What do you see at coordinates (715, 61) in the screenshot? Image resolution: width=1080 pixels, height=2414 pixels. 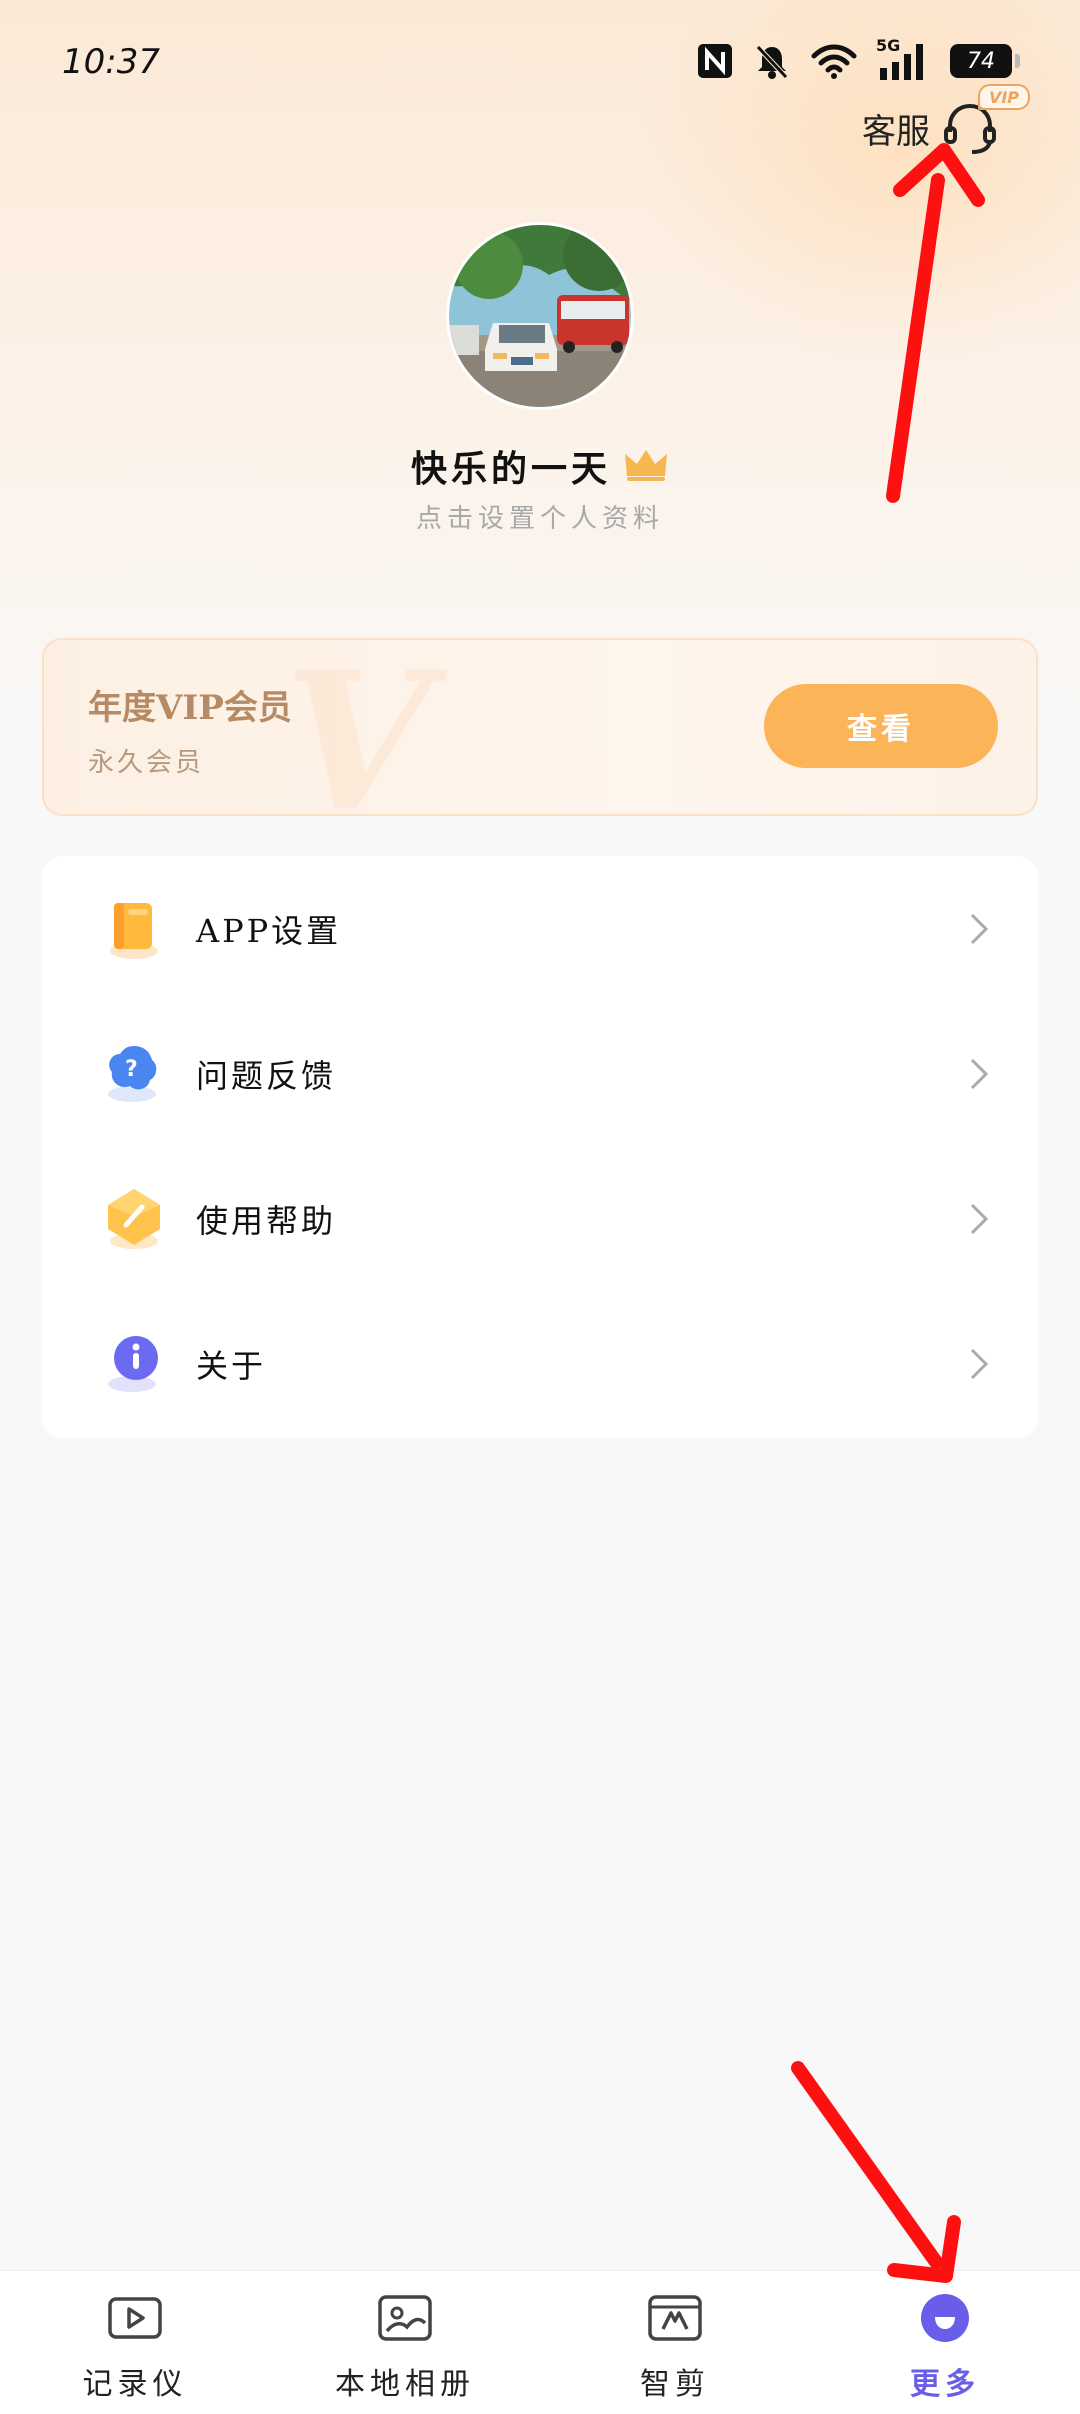 I see `nfc-icon` at bounding box center [715, 61].